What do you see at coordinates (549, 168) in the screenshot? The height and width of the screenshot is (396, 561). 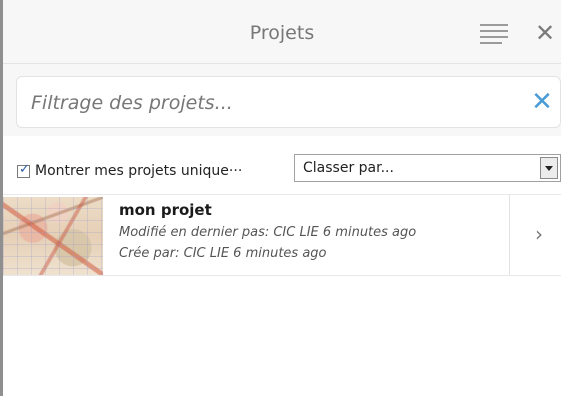 I see `dropdown-arrow-icon` at bounding box center [549, 168].